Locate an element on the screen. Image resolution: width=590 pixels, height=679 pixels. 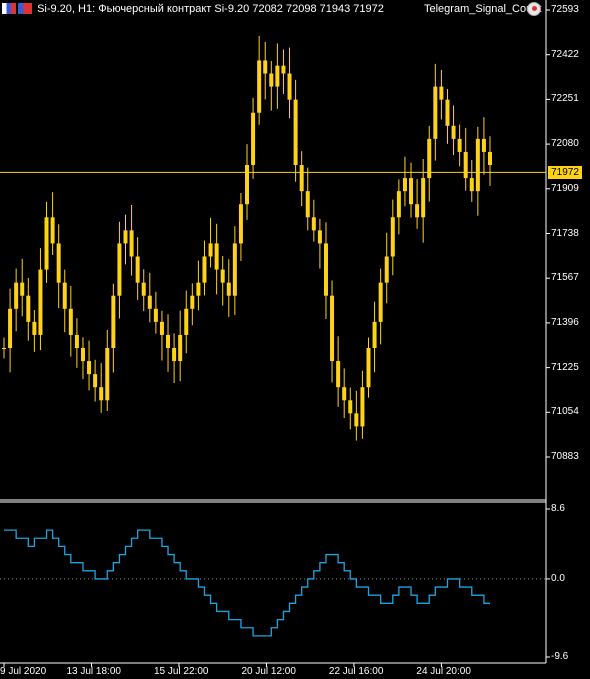
time-tick-label: 24 Jul 20:00 is located at coordinates (443, 671).